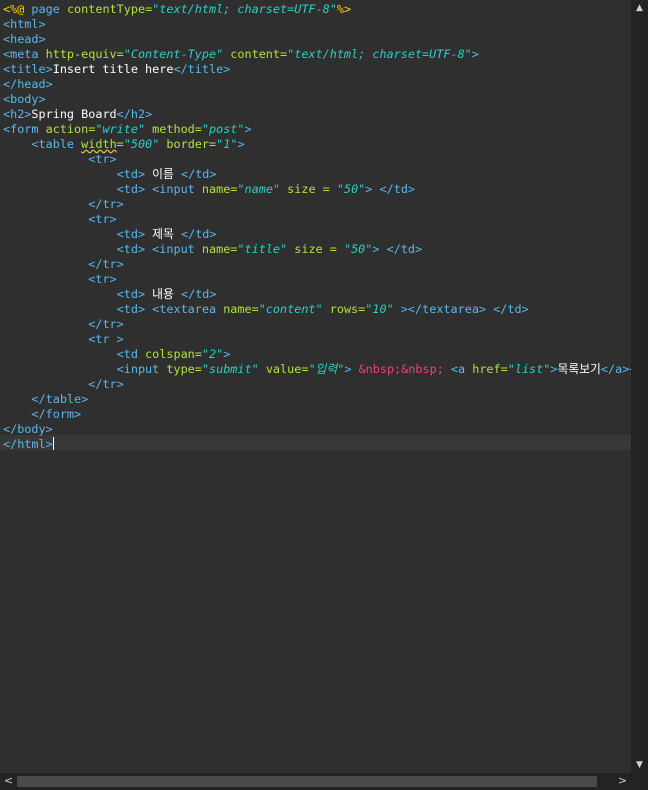 The height and width of the screenshot is (790, 648). I want to click on code-token: <html>, so click(24, 24).